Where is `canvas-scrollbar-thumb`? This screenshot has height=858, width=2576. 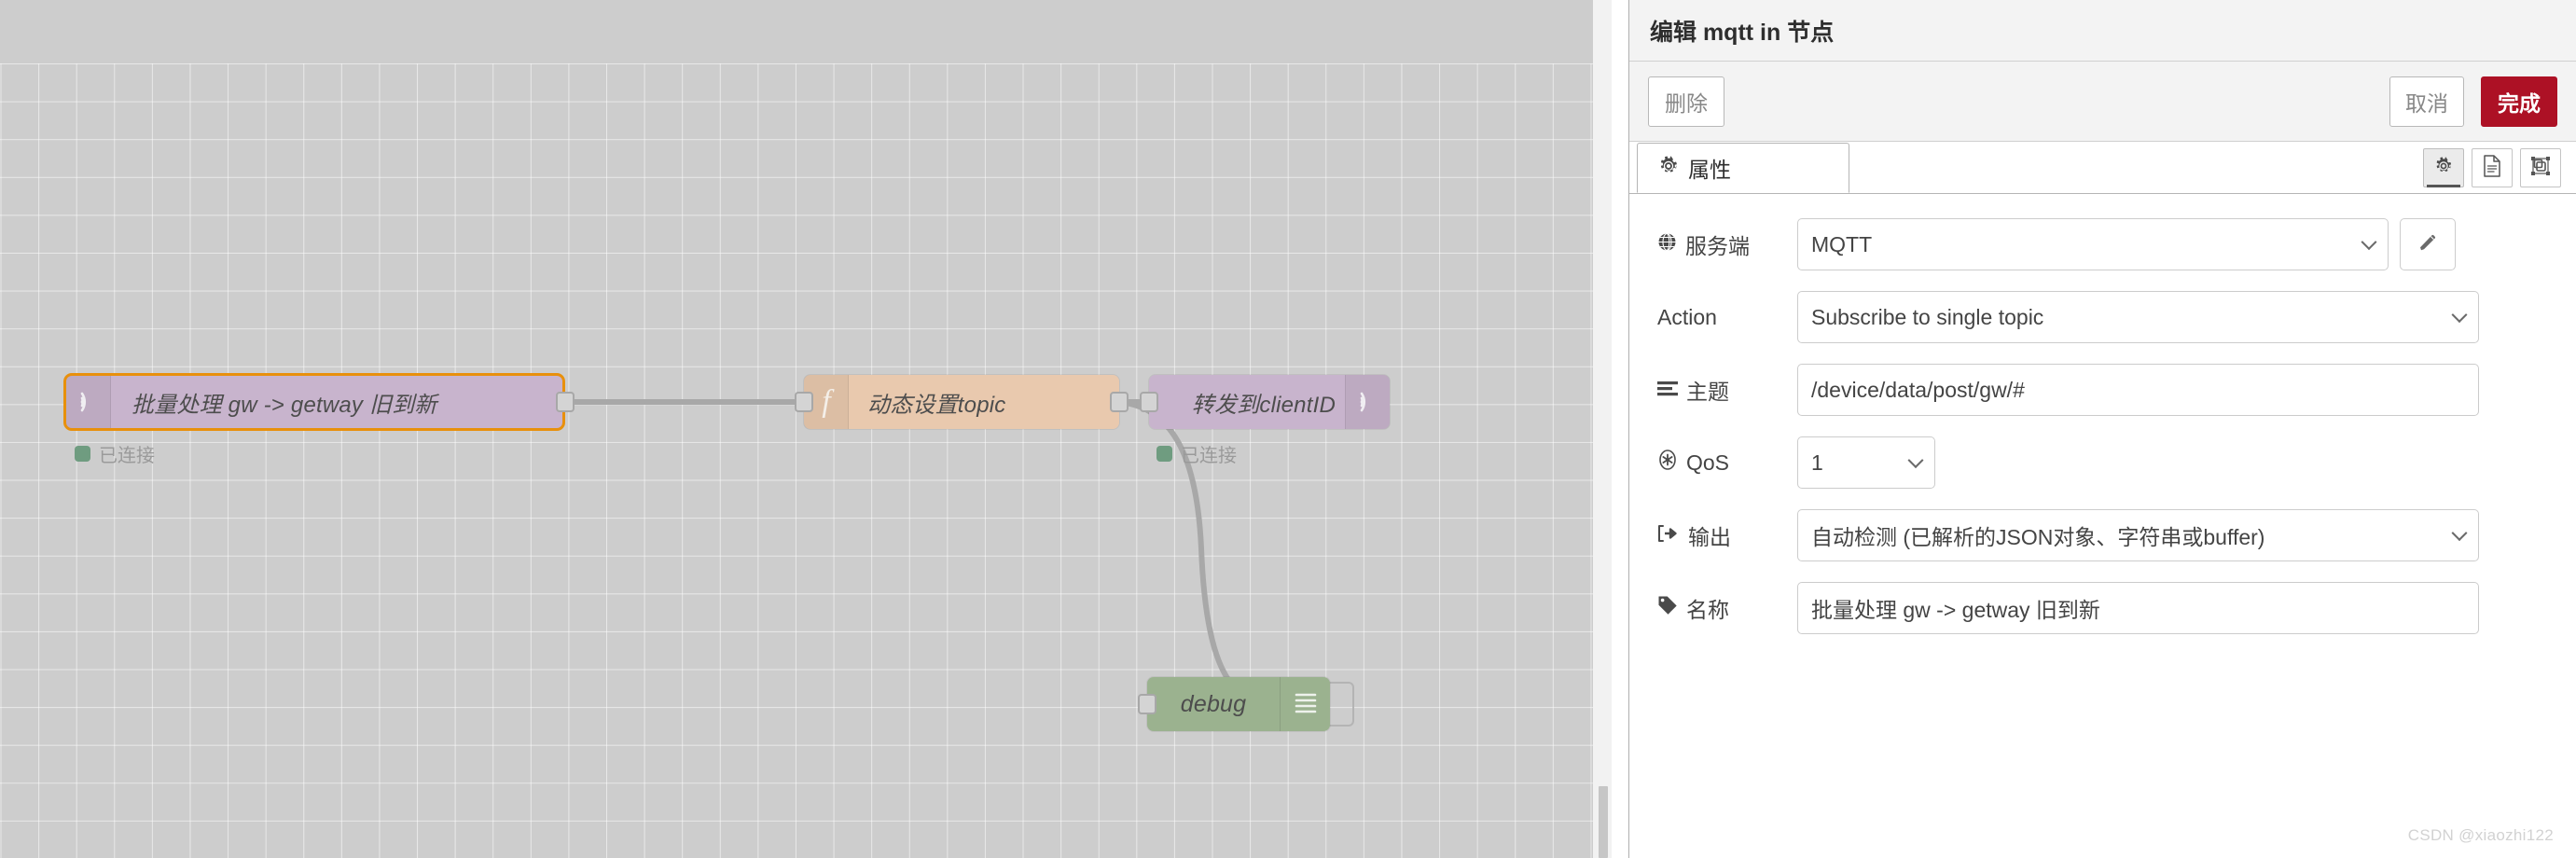
canvas-scrollbar-thumb is located at coordinates (1603, 822).